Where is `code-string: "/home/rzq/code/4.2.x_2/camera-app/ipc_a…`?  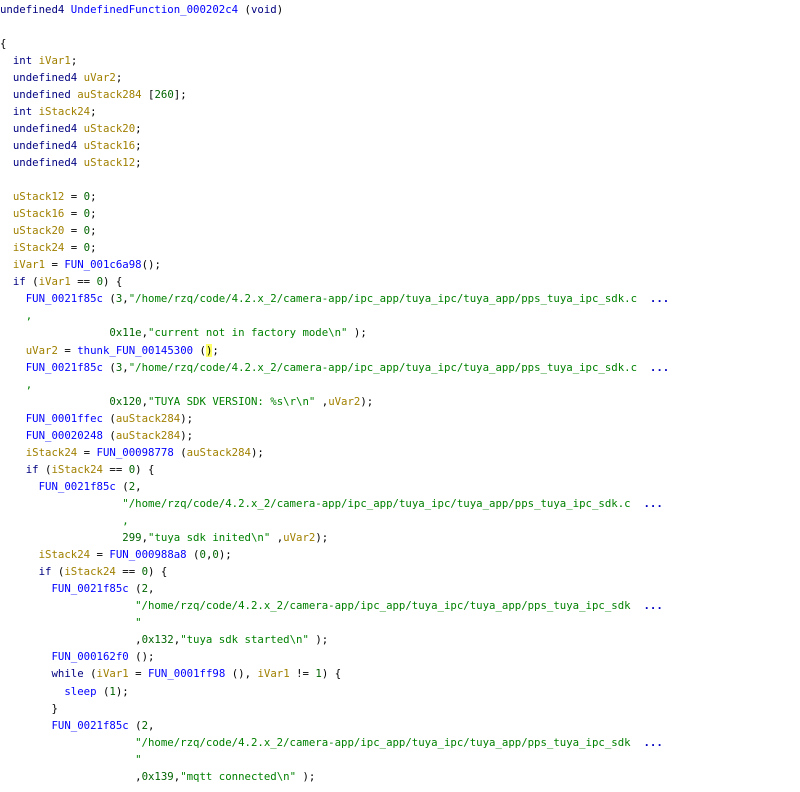
code-string: "/home/rzq/code/4.2.x_2/camera-app/ipc_a… is located at coordinates (383, 299).